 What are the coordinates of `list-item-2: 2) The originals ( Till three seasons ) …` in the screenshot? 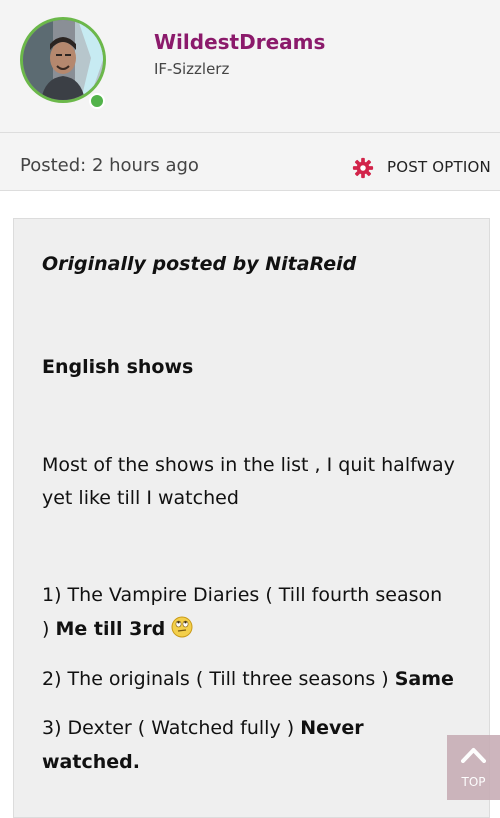 It's located at (248, 679).